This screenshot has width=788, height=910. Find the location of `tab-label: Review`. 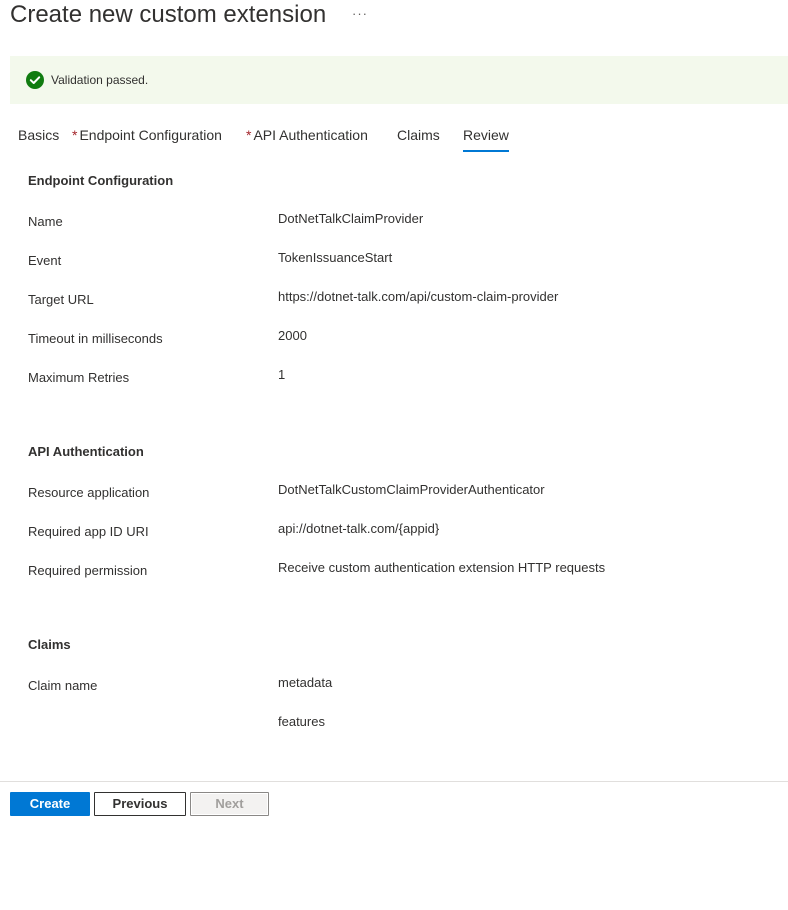

tab-label: Review is located at coordinates (486, 135).